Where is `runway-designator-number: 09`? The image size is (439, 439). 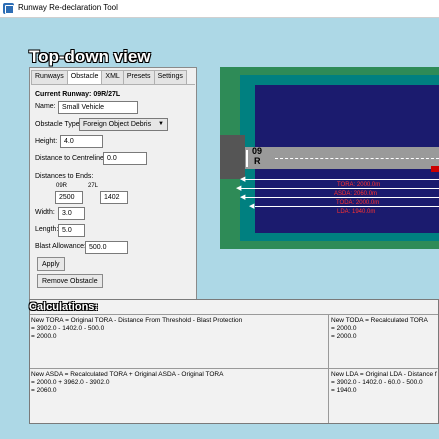
runway-designator-number: 09 is located at coordinates (257, 151).